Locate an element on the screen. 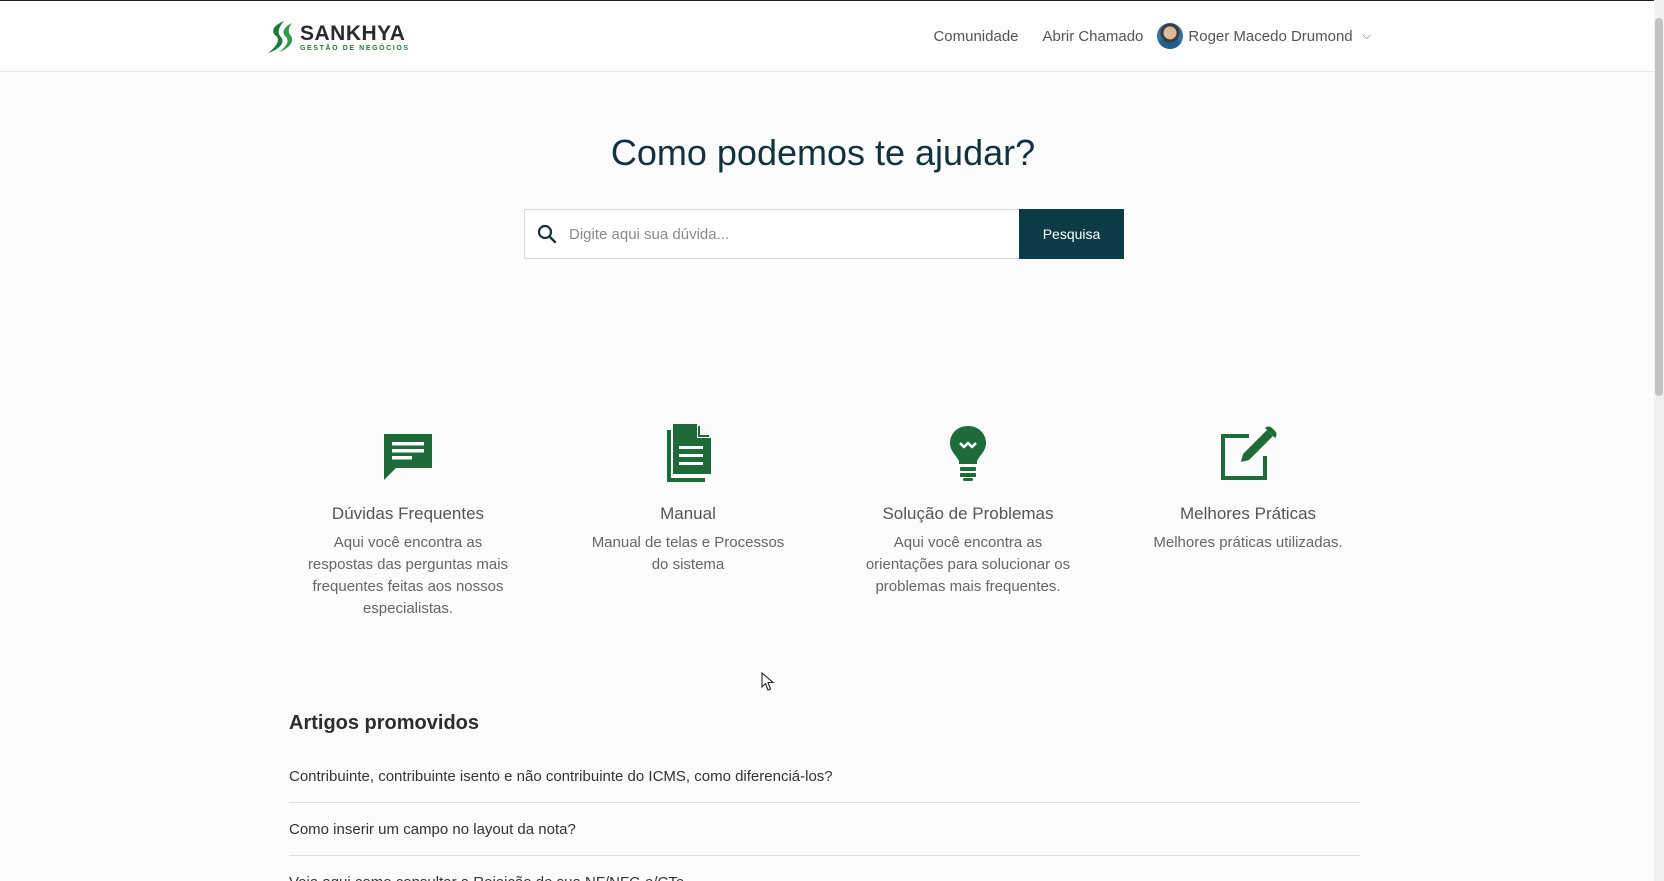  search-input is located at coordinates (769, 234).